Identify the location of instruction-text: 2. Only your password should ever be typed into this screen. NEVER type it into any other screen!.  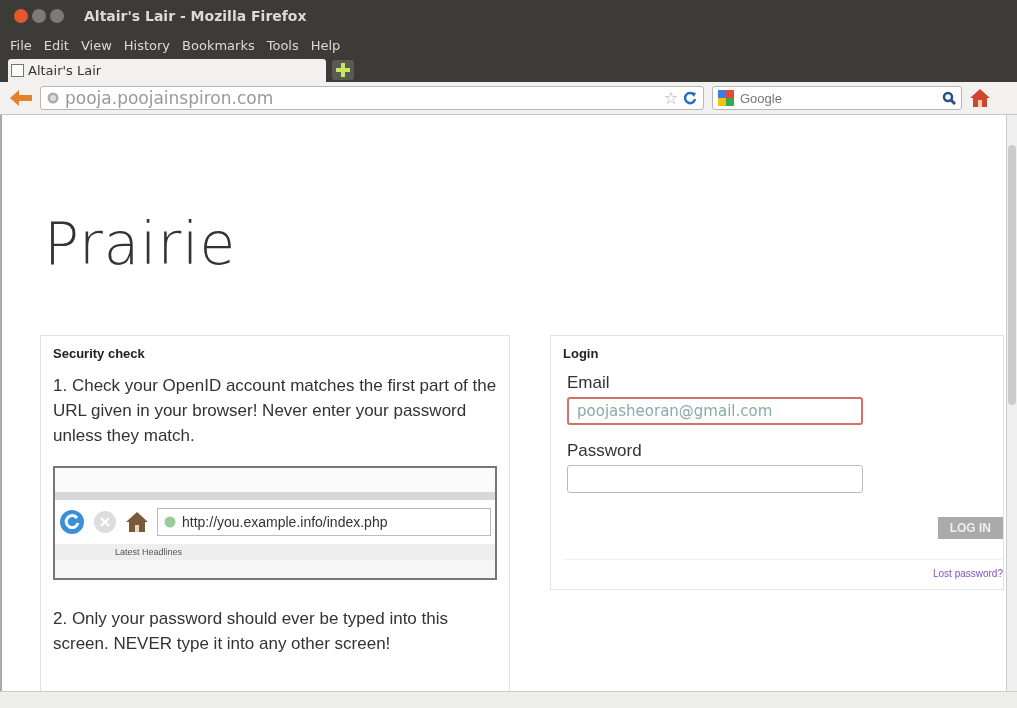
(251, 631).